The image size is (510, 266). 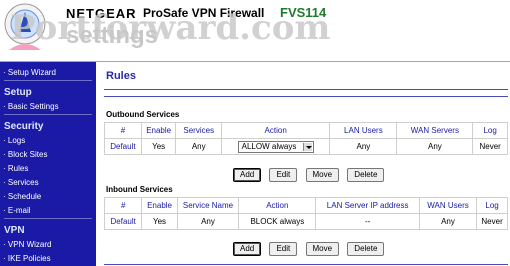 What do you see at coordinates (306, 89) in the screenshot?
I see `title-rule` at bounding box center [306, 89].